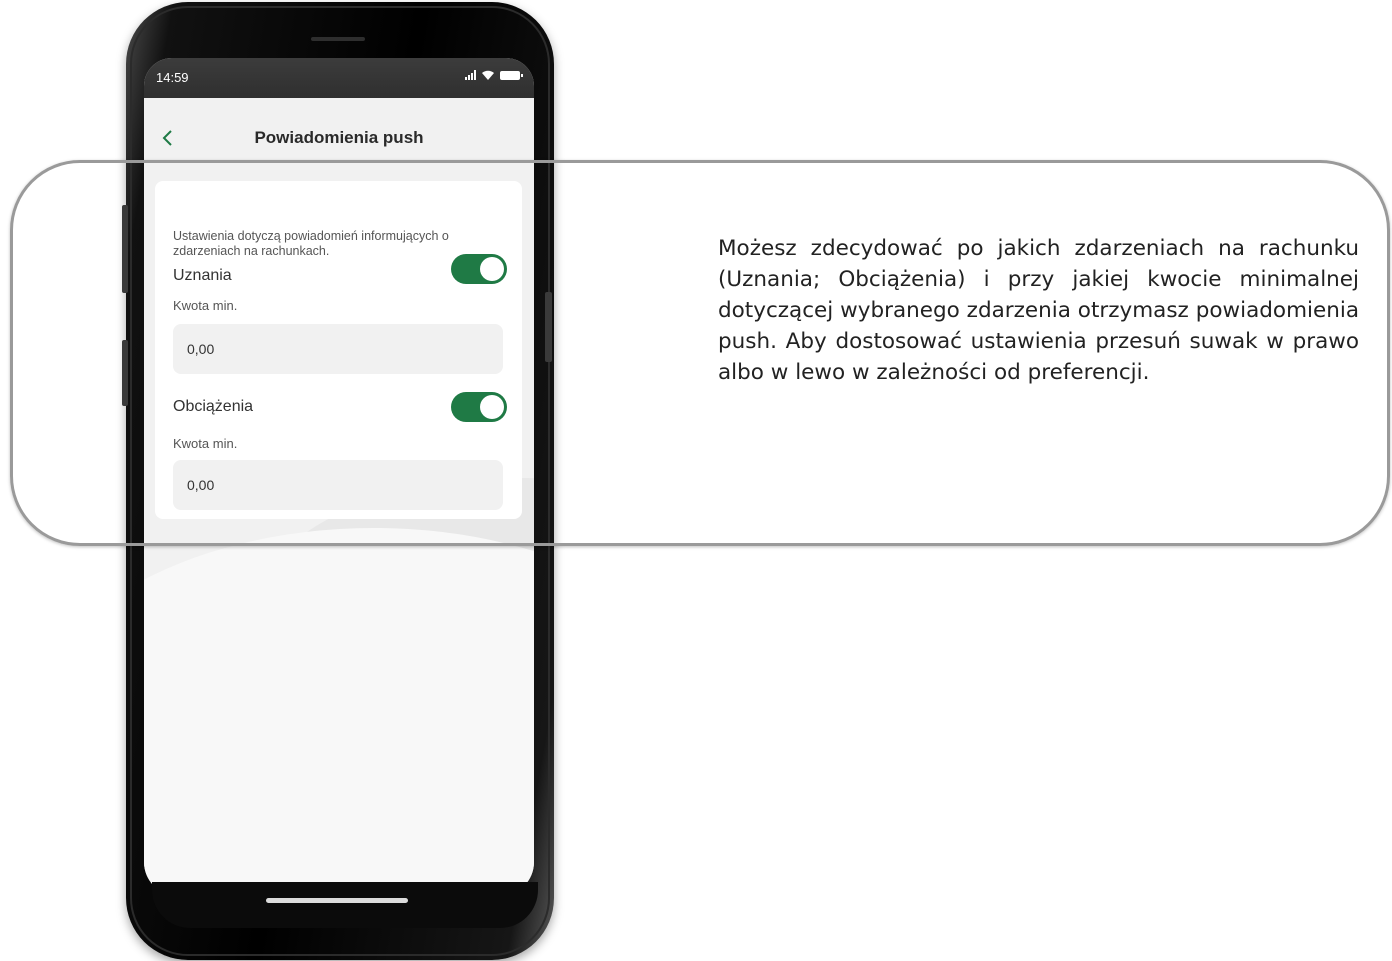 Image resolution: width=1392 pixels, height=961 pixels. Describe the element at coordinates (488, 75) in the screenshot. I see `wifi-icon` at that location.